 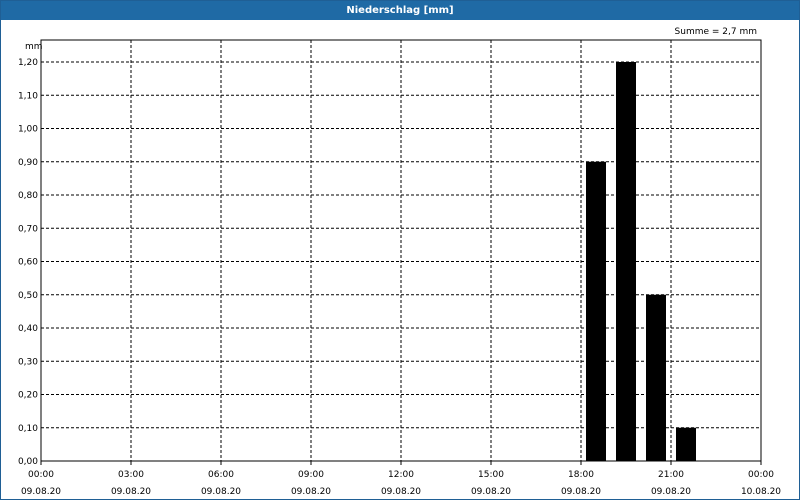 What do you see at coordinates (28, 429) in the screenshot?
I see `y-tick-label: 0,10` at bounding box center [28, 429].